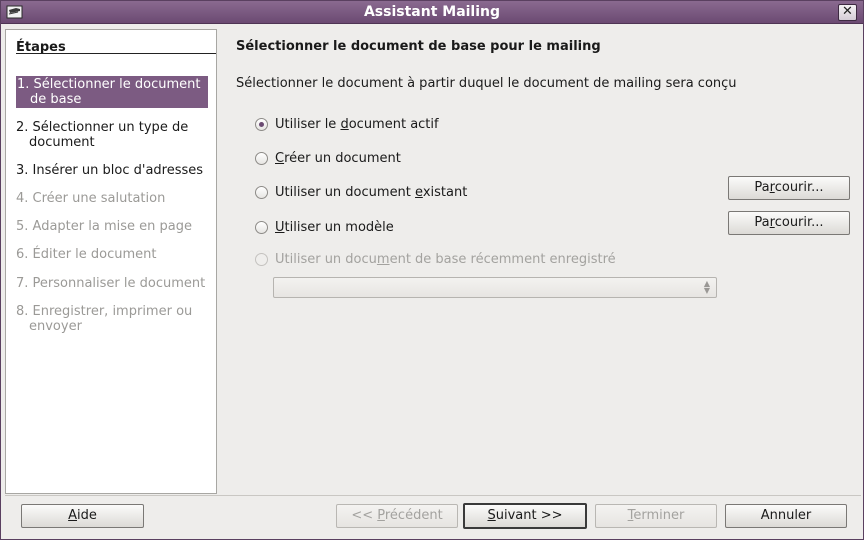 This screenshot has width=864, height=540. I want to click on option-label: Utiliser un modèle, so click(334, 227).